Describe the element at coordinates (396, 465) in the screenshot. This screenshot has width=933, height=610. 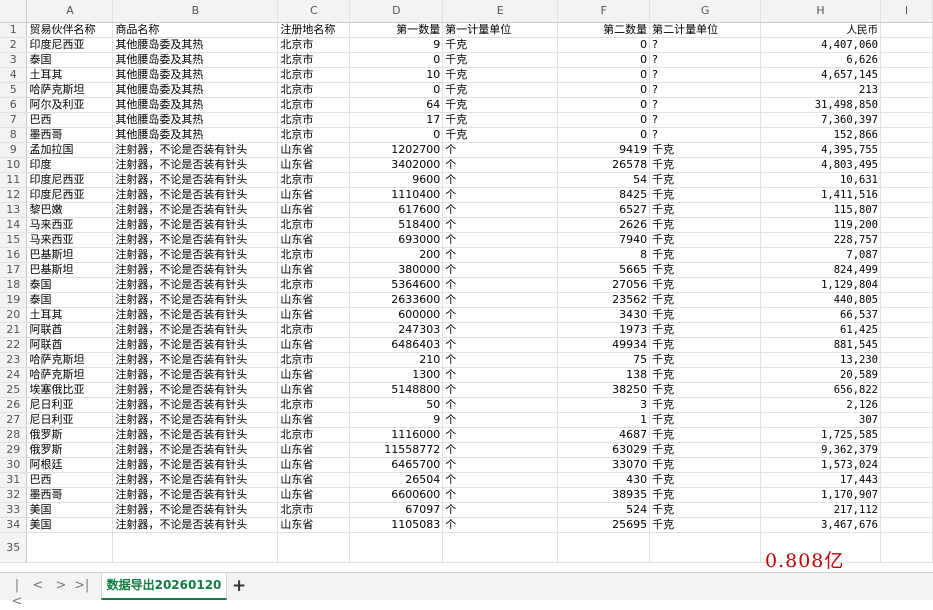
I see `cell: 6465700` at that location.